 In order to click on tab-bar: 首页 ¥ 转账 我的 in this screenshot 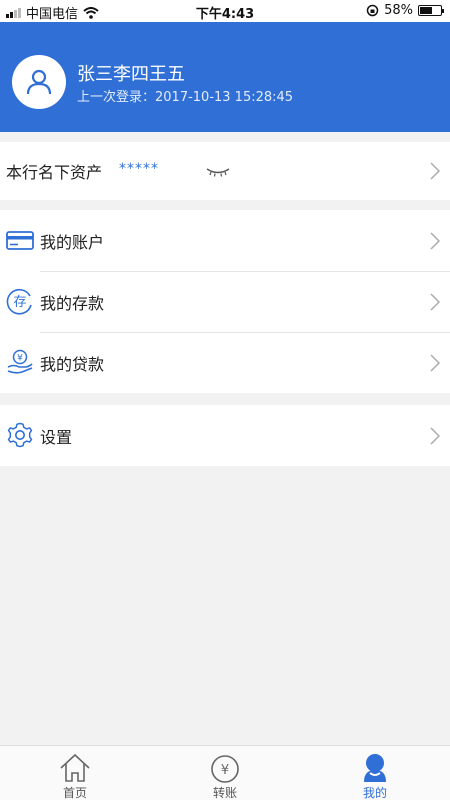, I will do `click(225, 772)`.